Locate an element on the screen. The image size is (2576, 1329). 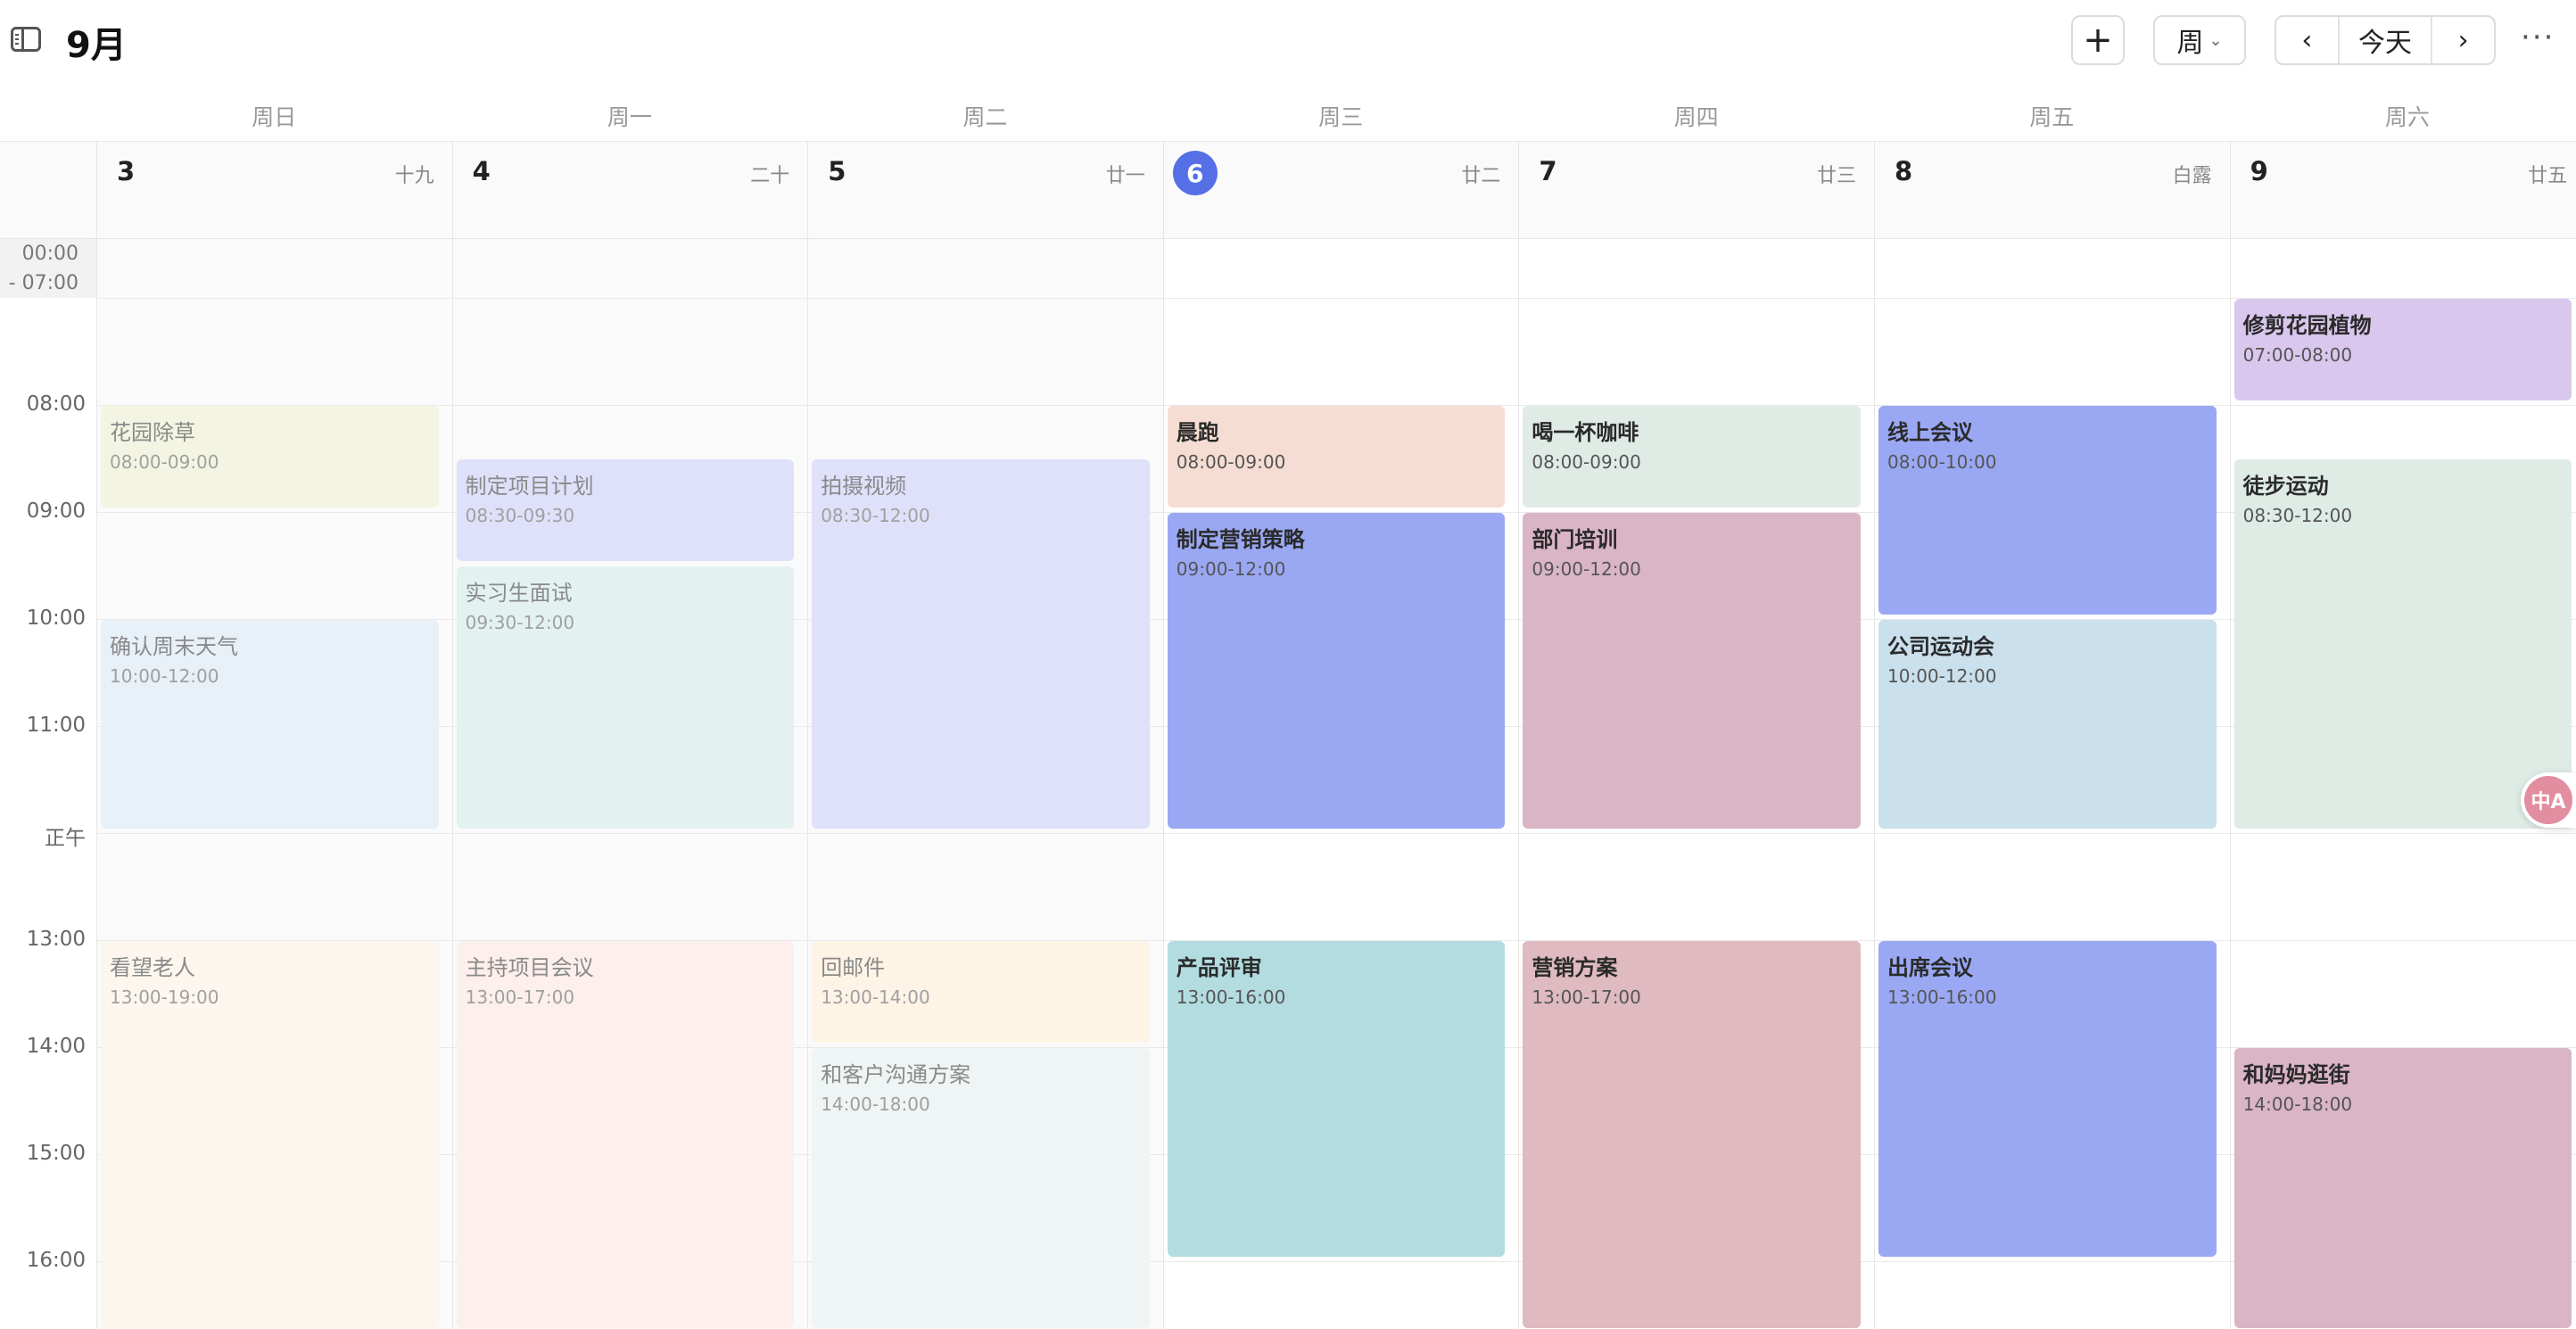
date-cell: 7 廿三 is located at coordinates (1696, 190).